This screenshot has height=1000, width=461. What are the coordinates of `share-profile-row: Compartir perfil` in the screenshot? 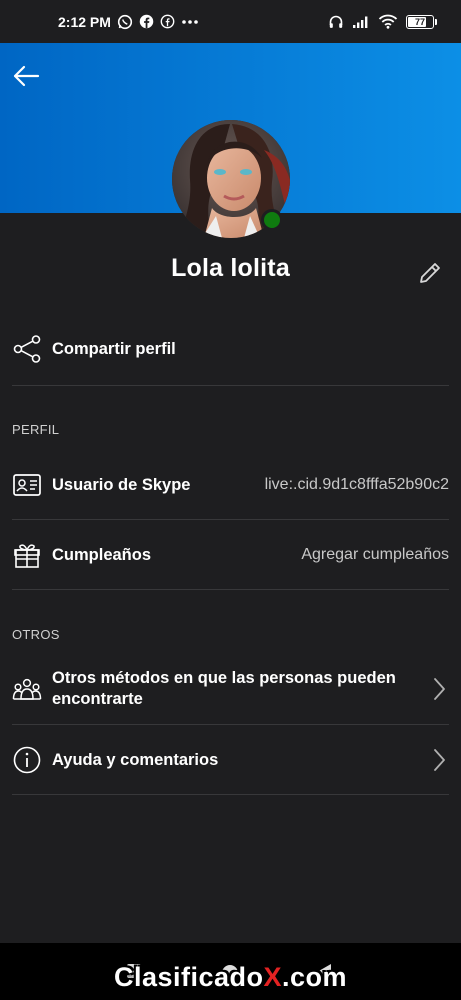 It's located at (230, 349).